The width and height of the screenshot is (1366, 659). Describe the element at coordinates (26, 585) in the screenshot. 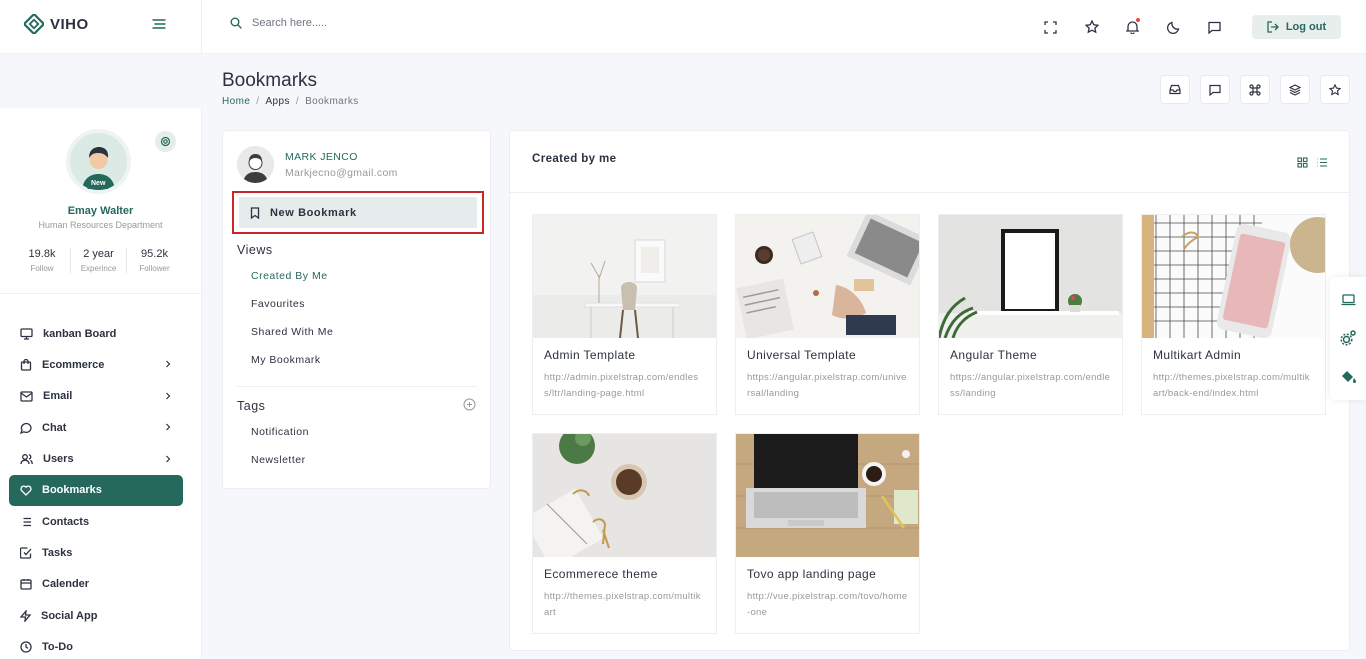

I see `calendar-icon` at that location.